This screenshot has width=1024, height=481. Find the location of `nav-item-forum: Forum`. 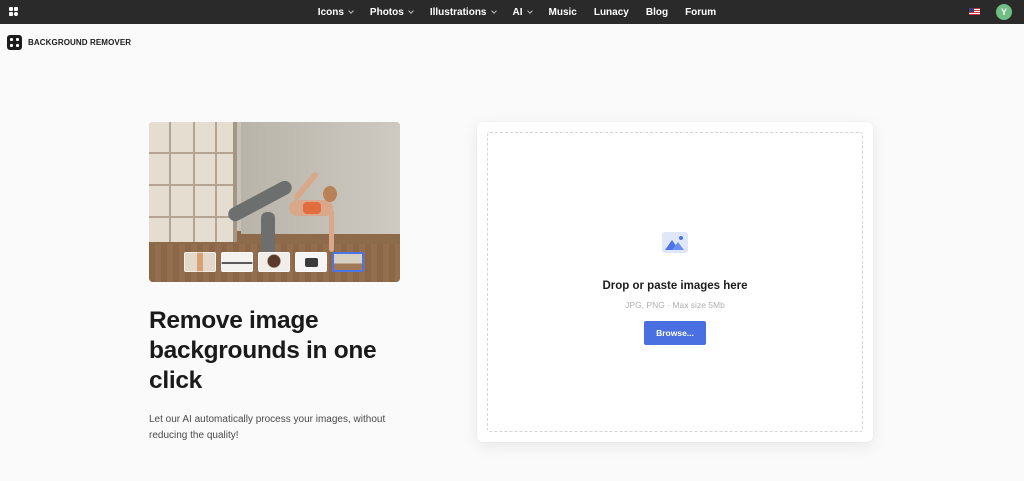

nav-item-forum: Forum is located at coordinates (700, 12).